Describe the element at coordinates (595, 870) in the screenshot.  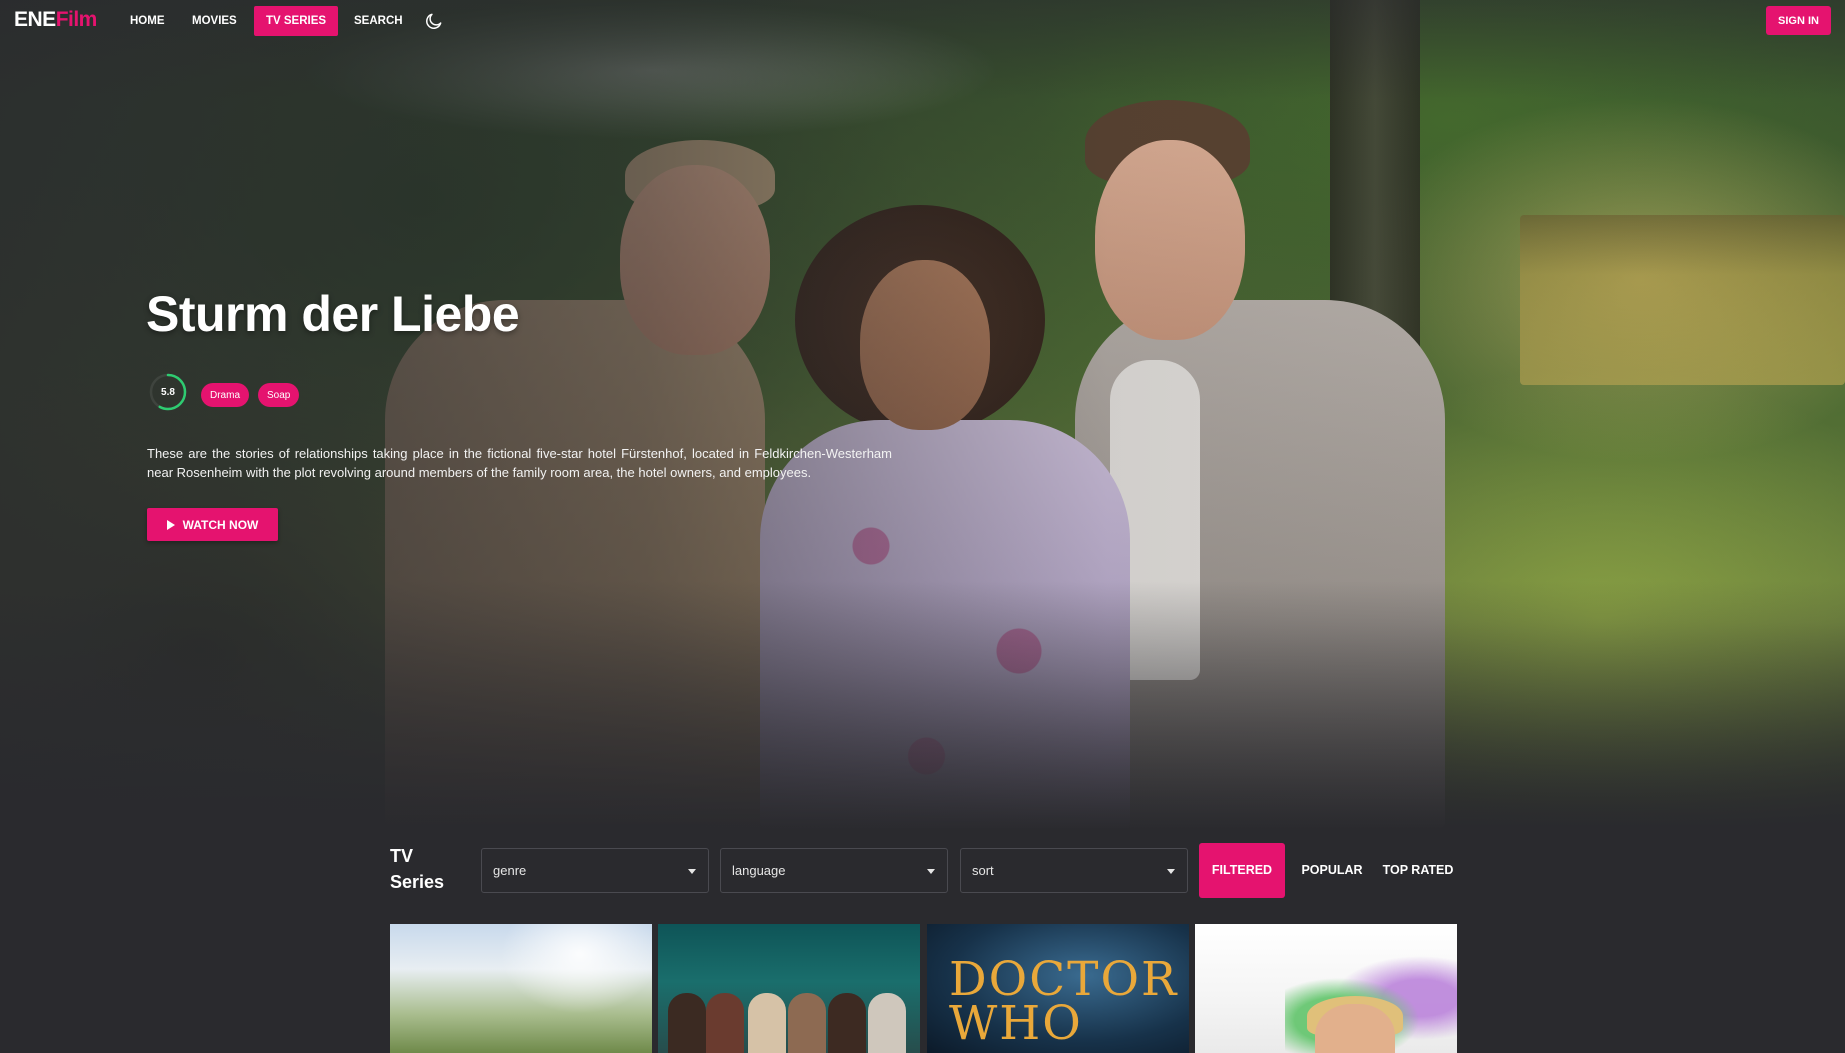
I see `genre-select: genre` at that location.